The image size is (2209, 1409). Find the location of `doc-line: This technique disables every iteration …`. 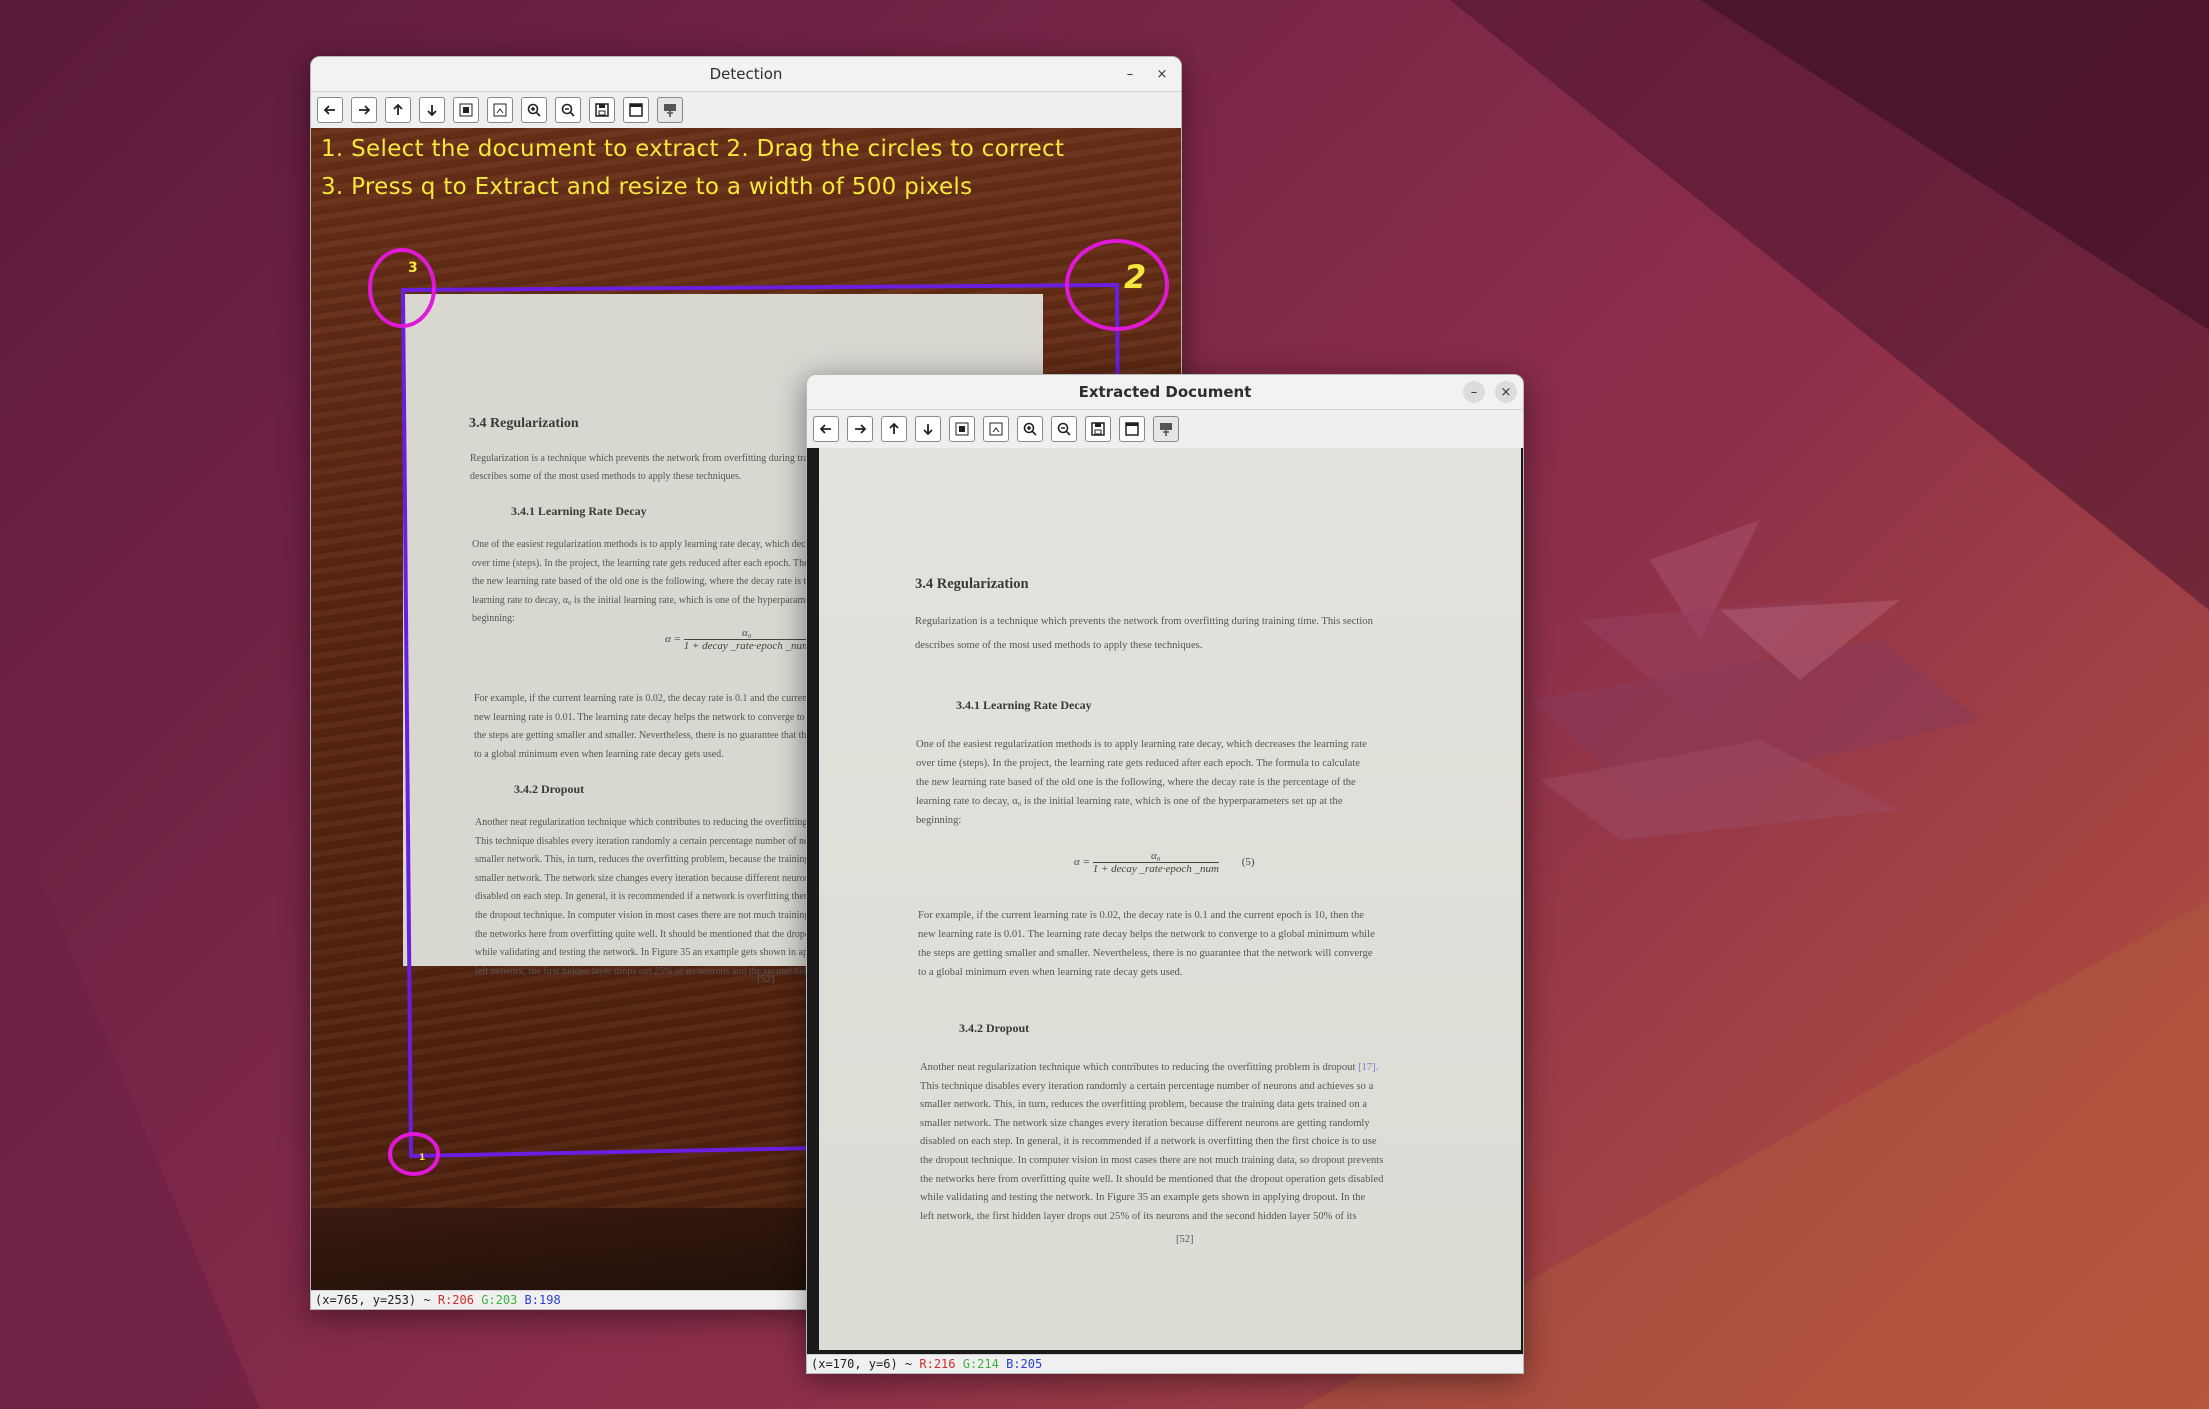

doc-line: This technique disables every iteration … is located at coordinates (1147, 1086).